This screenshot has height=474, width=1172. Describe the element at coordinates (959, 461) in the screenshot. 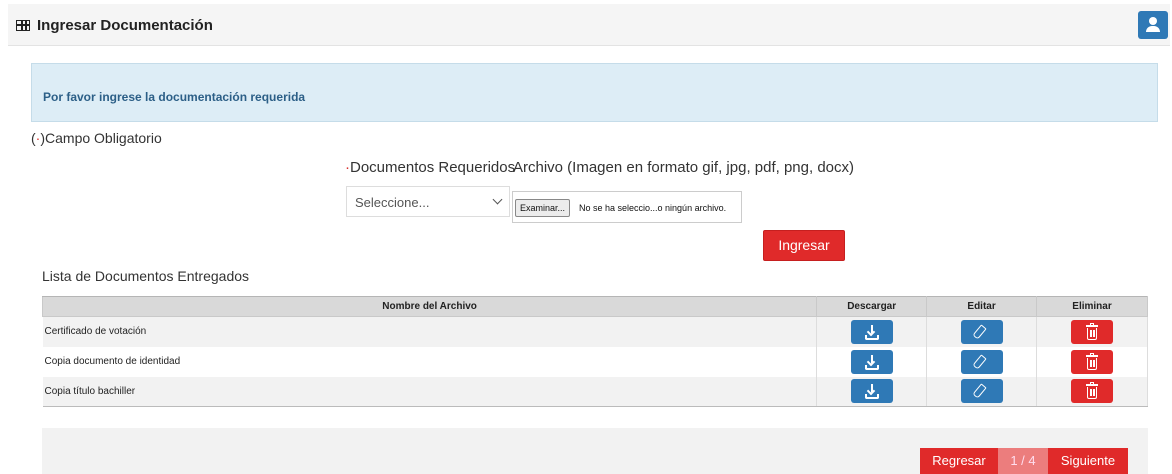

I see `previous-page-button: Regresar` at that location.